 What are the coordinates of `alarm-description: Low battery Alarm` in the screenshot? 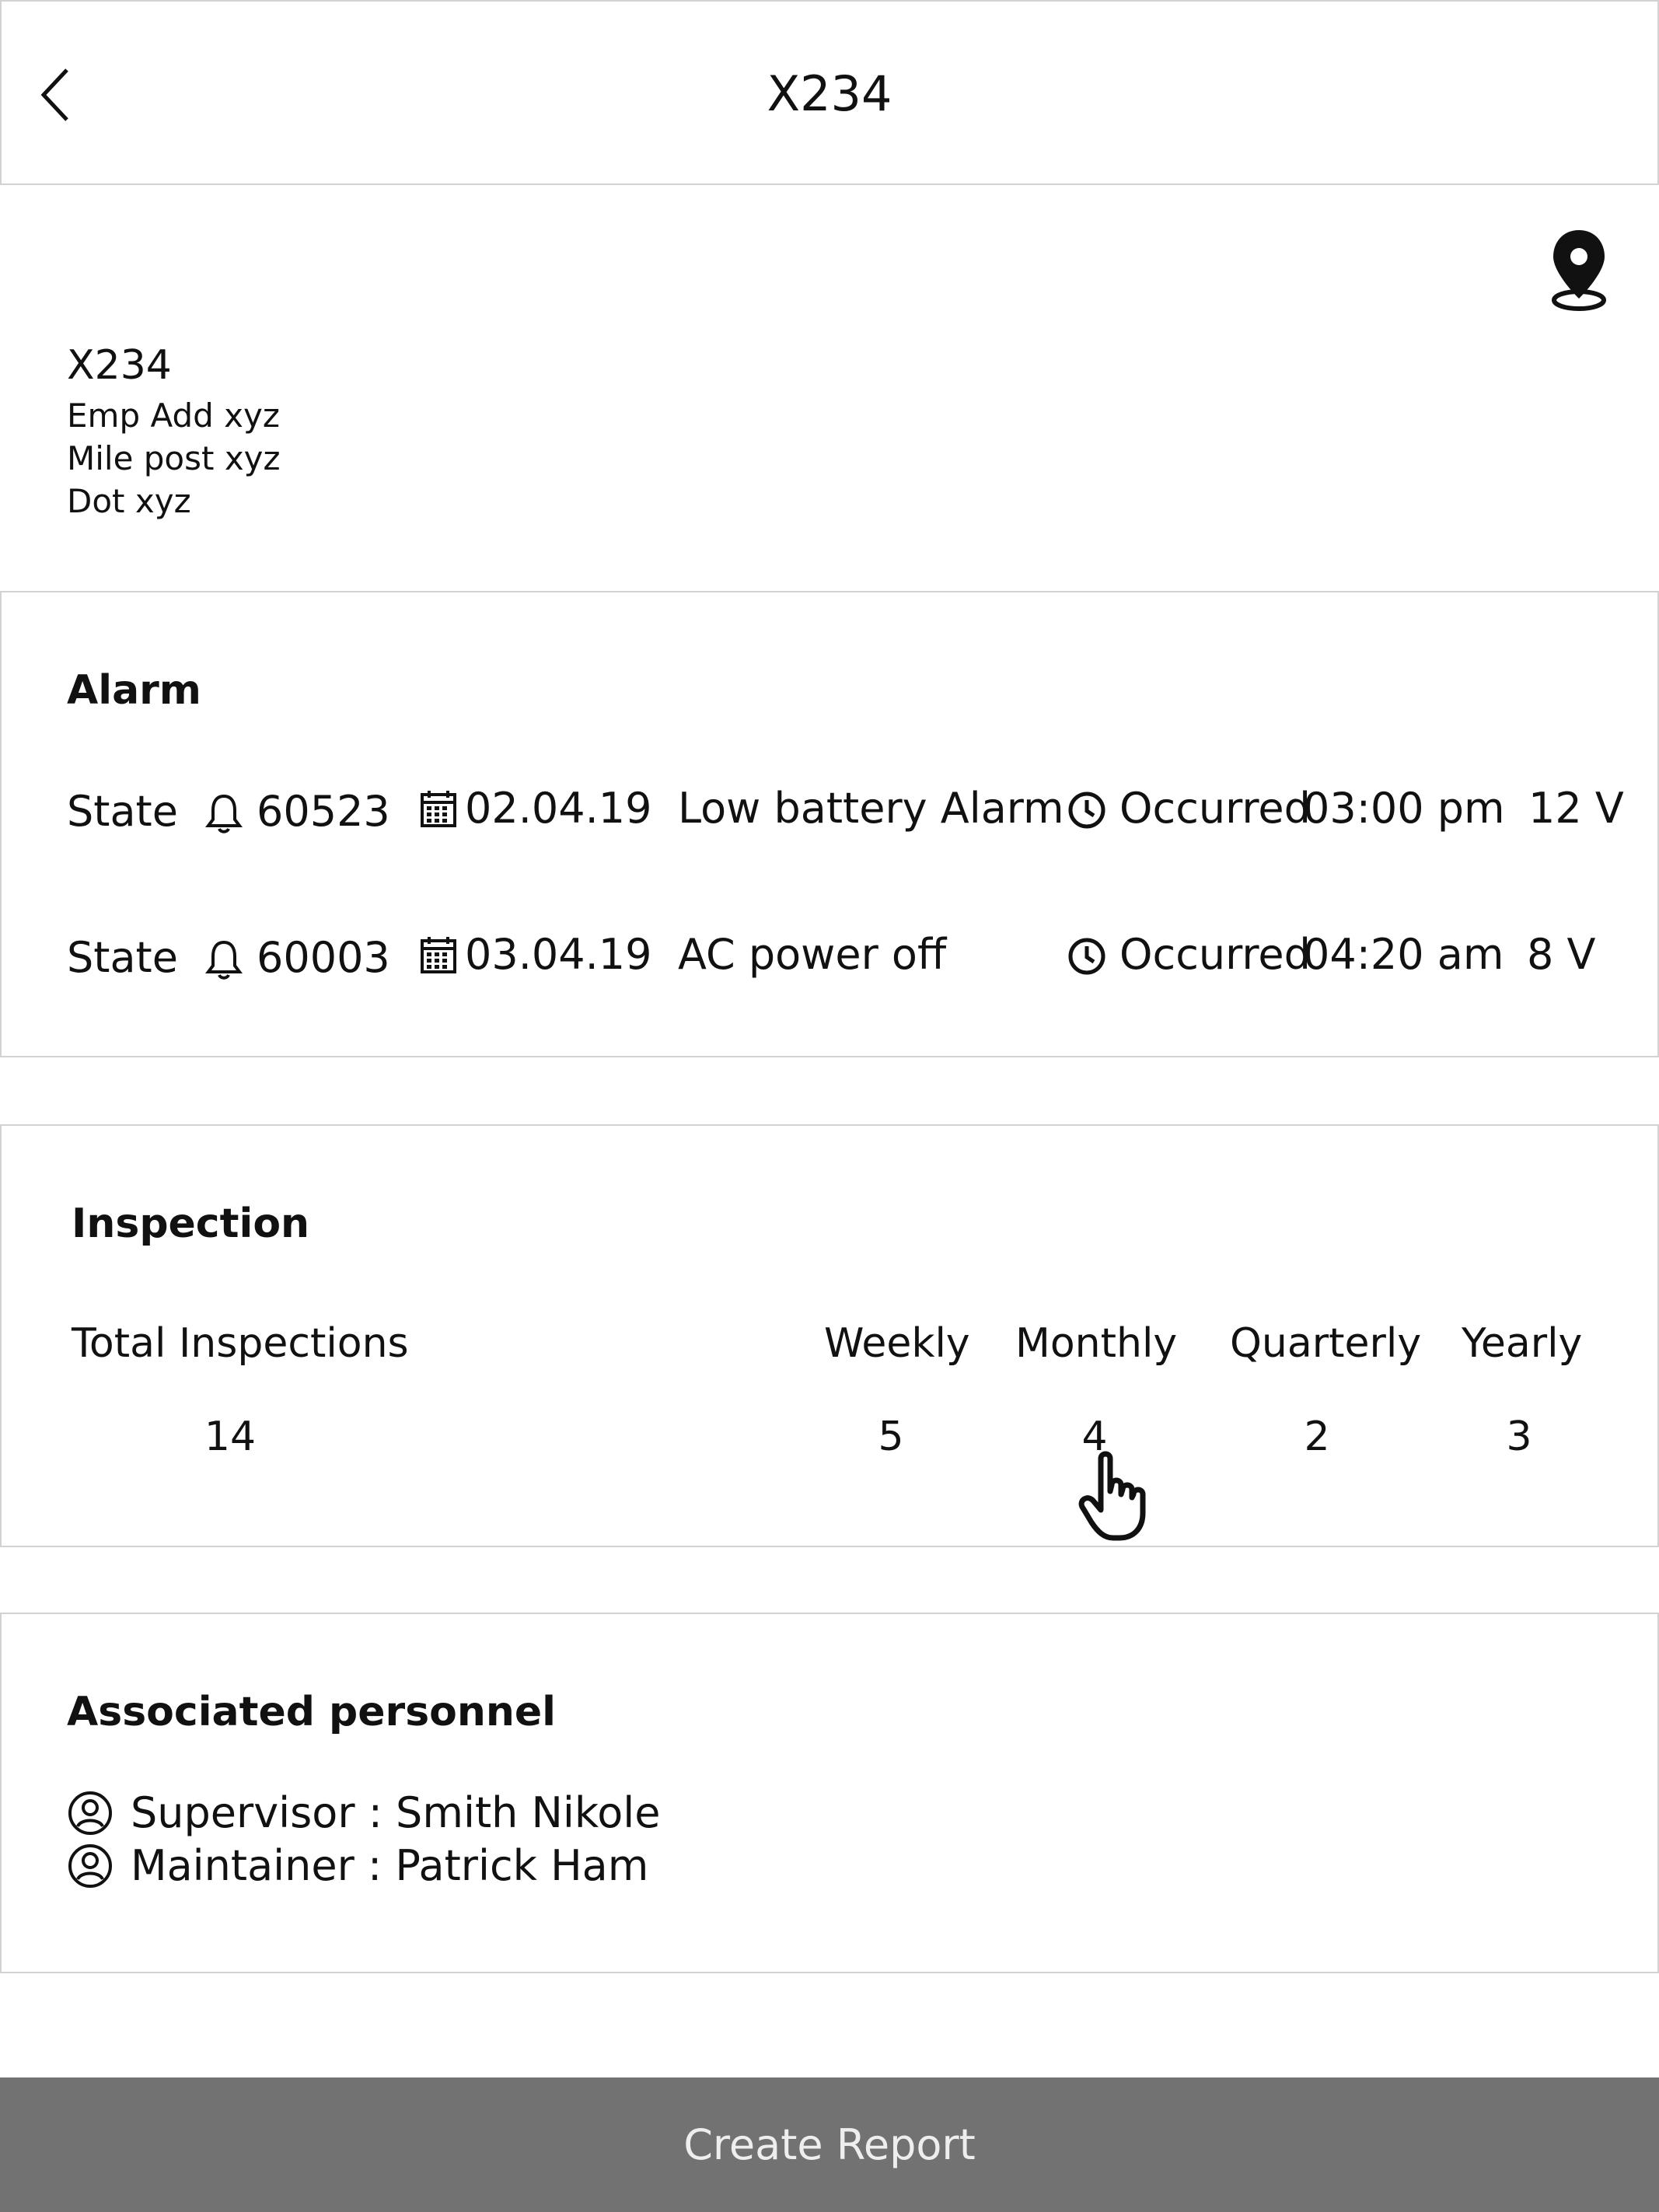 It's located at (871, 808).